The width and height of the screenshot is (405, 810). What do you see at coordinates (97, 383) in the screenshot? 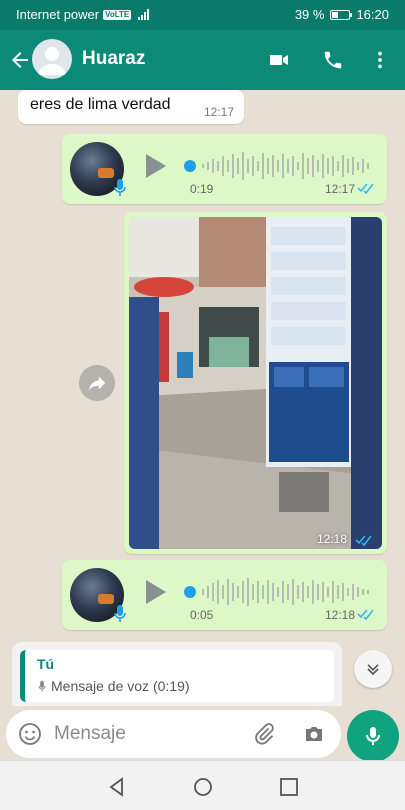
I see `forward-icon` at bounding box center [97, 383].